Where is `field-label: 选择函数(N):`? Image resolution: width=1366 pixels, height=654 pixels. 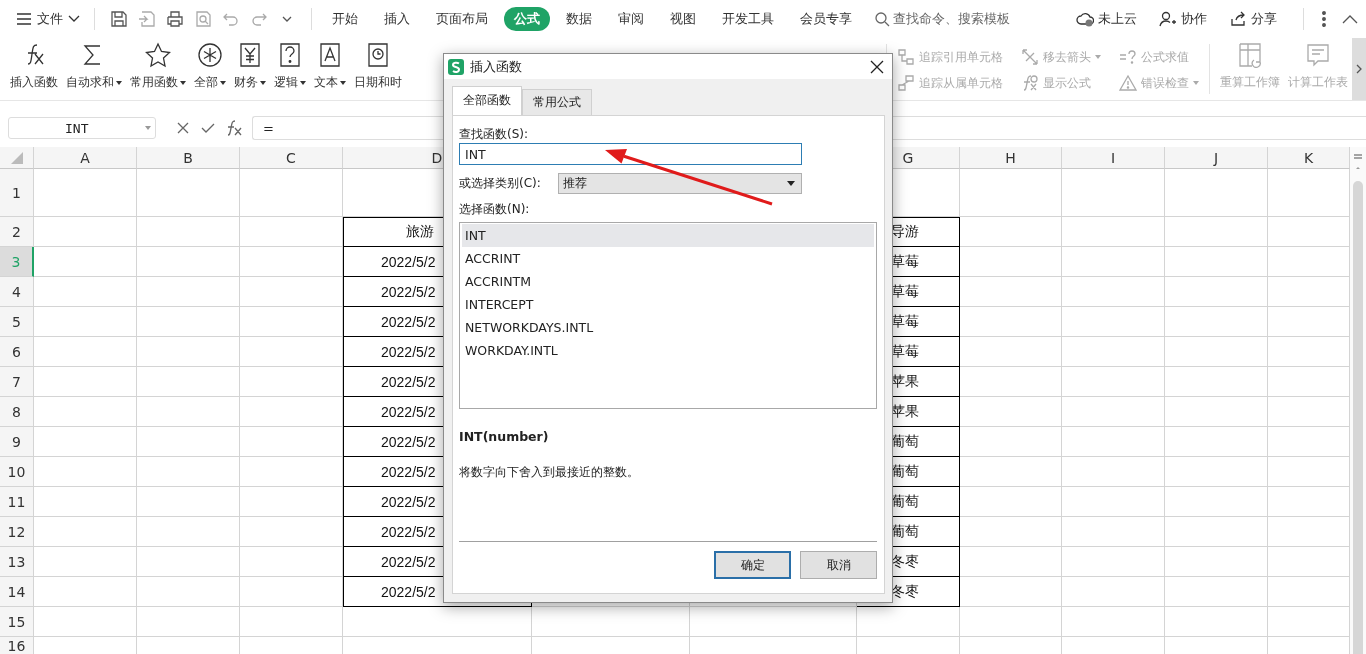 field-label: 选择函数(N): is located at coordinates (495, 209).